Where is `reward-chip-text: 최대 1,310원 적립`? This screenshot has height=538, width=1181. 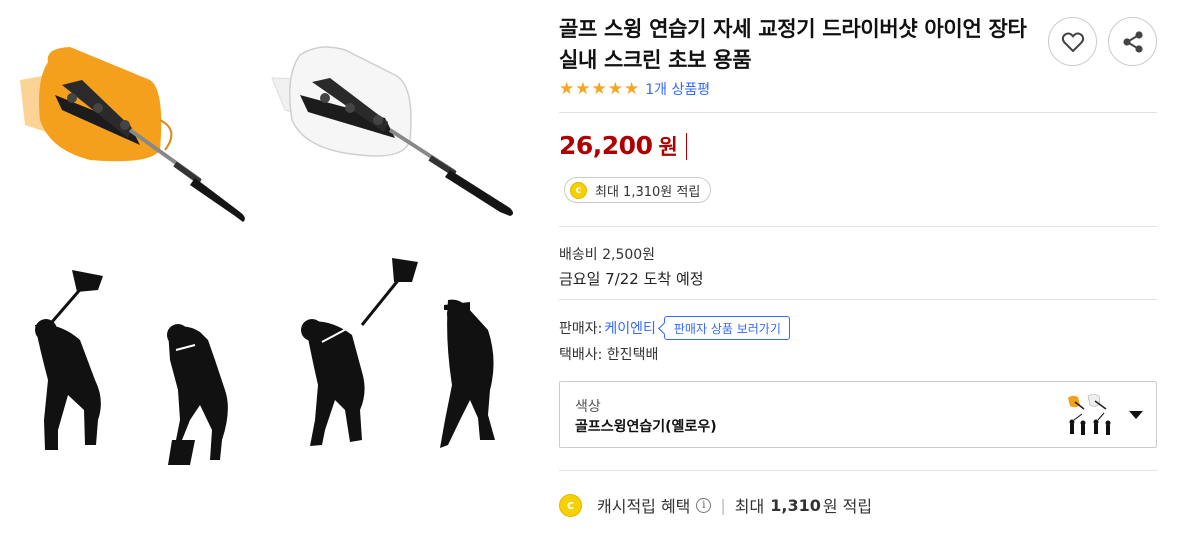
reward-chip-text: 최대 1,310원 적립 is located at coordinates (648, 192).